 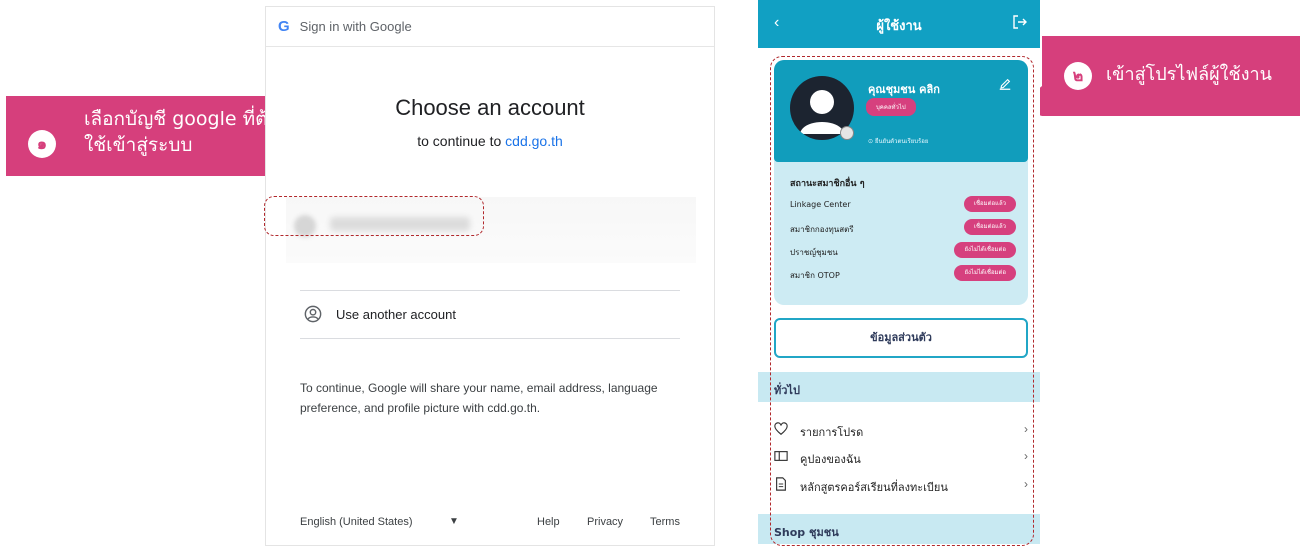 I want to click on logout-icon, so click(x=1020, y=22).